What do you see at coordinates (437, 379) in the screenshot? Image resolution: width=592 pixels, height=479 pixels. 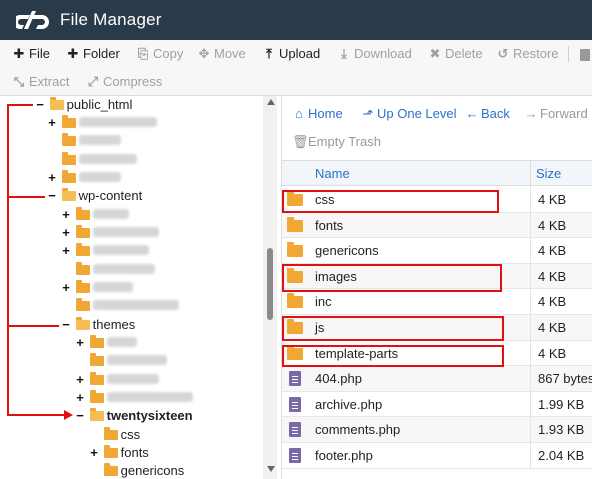 I see `file-row: 404.php 867 bytes` at bounding box center [437, 379].